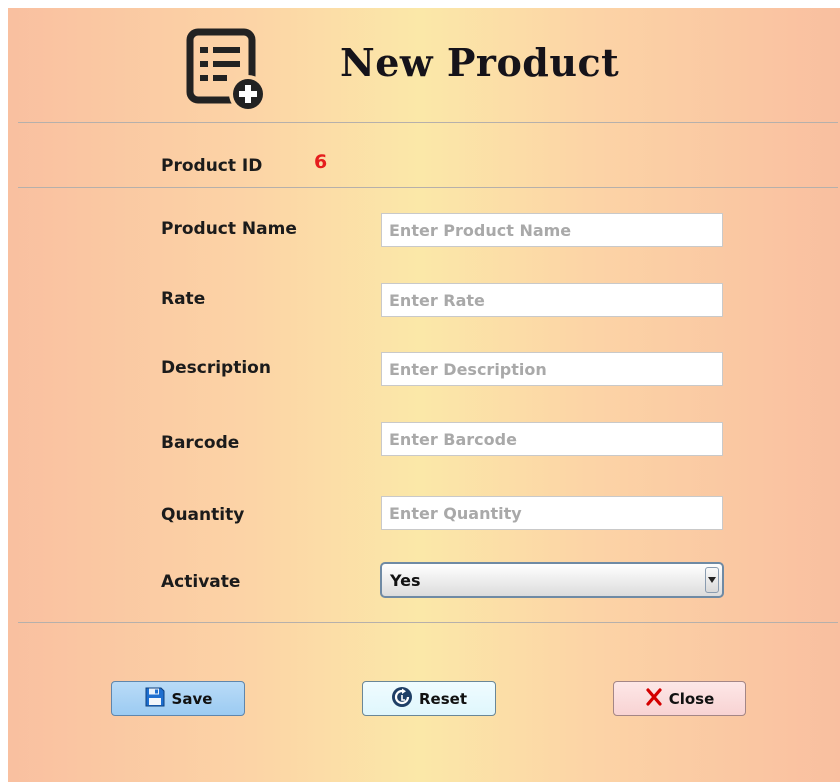  Describe the element at coordinates (552, 439) in the screenshot. I see `barcode-input` at that location.